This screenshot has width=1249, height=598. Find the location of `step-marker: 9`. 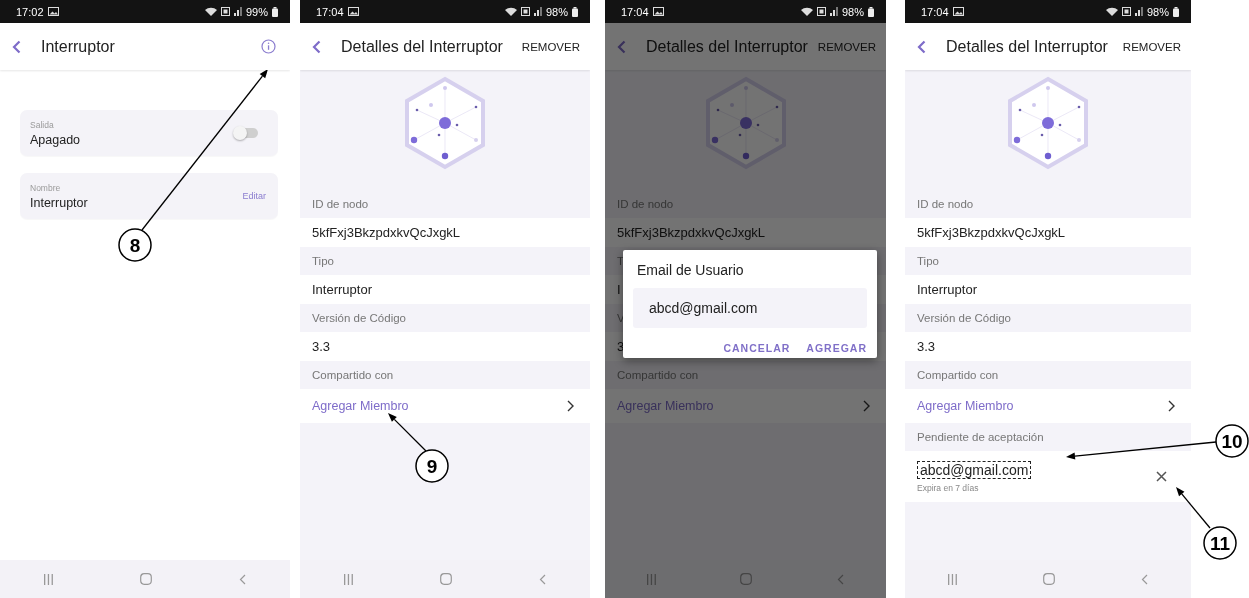

step-marker: 9 is located at coordinates (432, 466).